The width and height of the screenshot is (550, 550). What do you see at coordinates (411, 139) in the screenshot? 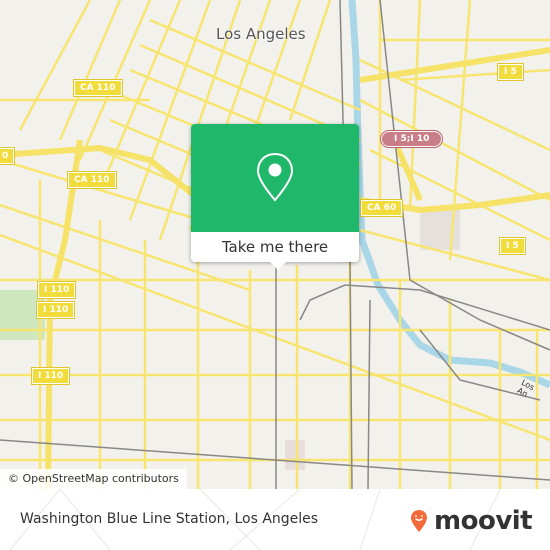
I see `highway-shield-i5-i10: I 5;I 10` at bounding box center [411, 139].